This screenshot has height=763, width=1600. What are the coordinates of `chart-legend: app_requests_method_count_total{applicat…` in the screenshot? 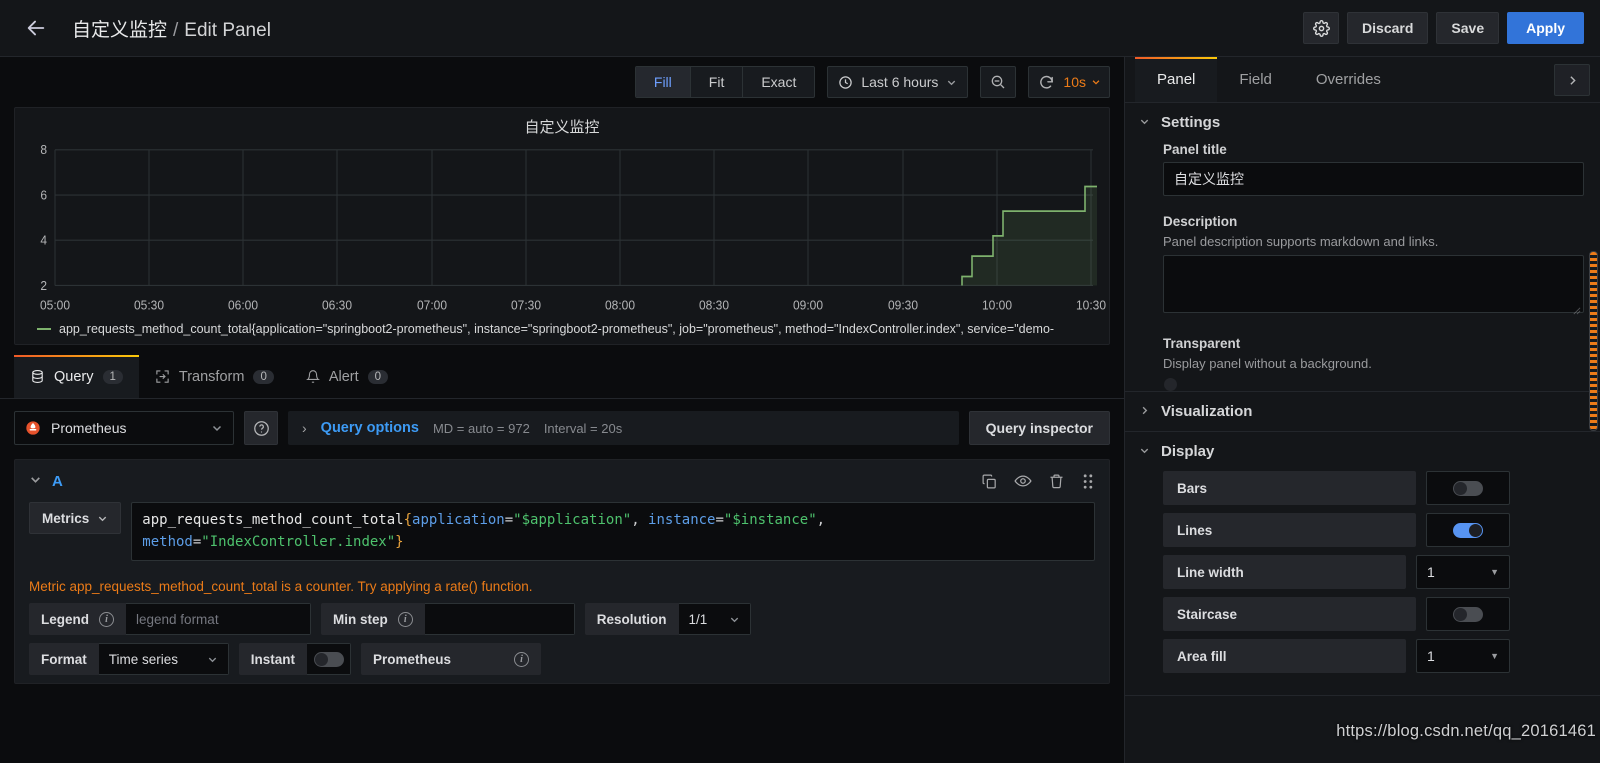 It's located at (562, 331).